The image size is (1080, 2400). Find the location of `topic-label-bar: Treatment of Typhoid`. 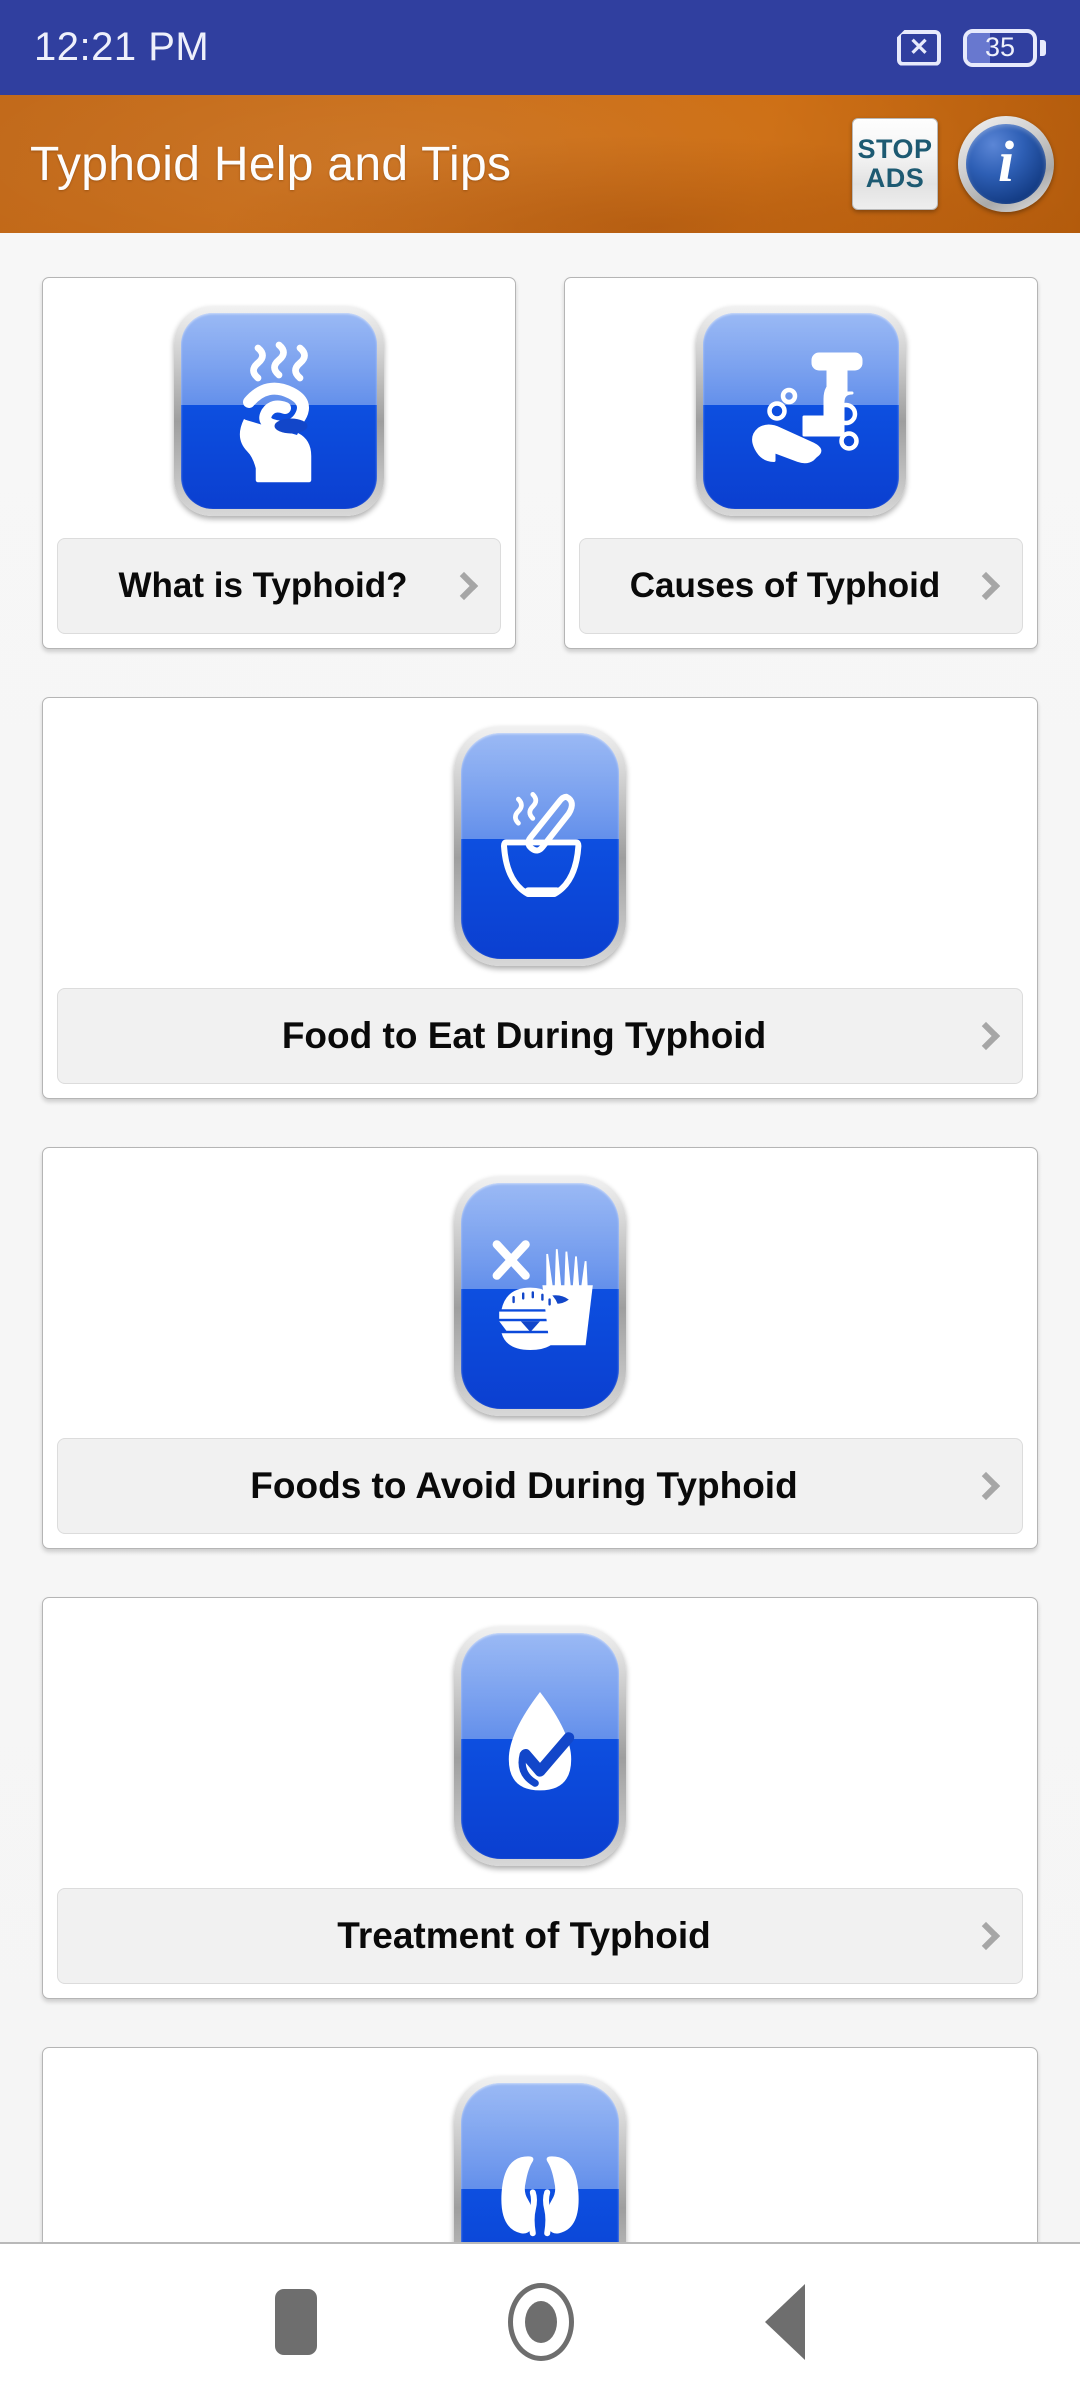

topic-label-bar: Treatment of Typhoid is located at coordinates (540, 1936).